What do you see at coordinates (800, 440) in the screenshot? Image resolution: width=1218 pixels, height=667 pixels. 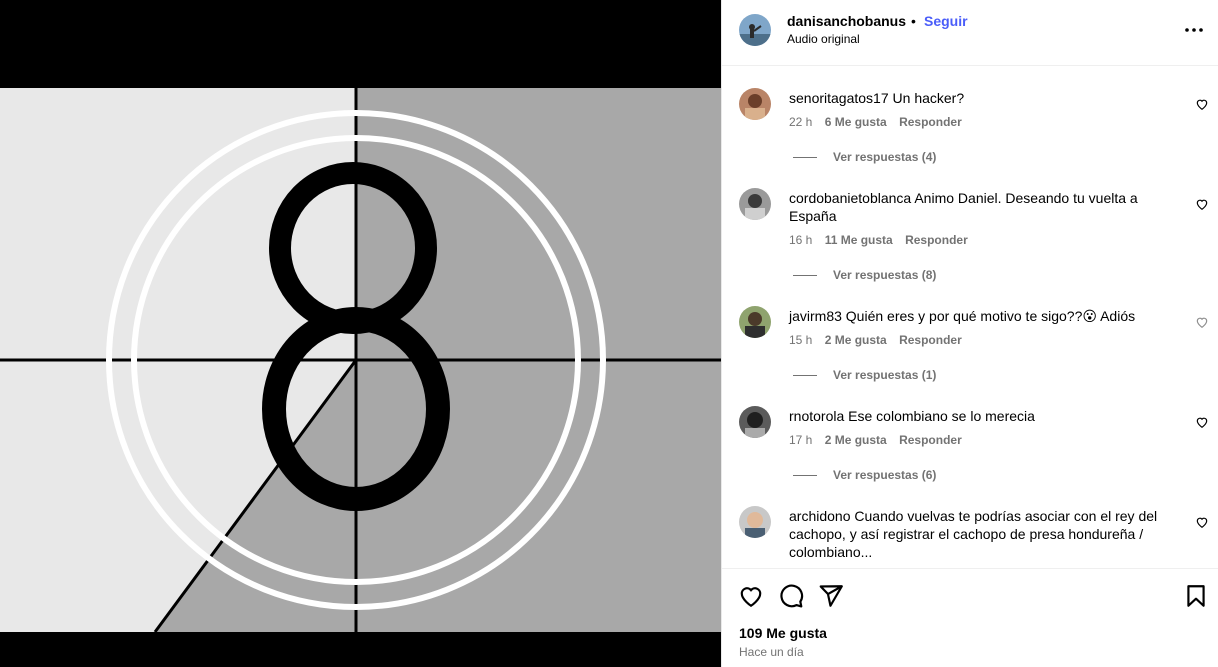 I see `comment-time: 17 h` at bounding box center [800, 440].